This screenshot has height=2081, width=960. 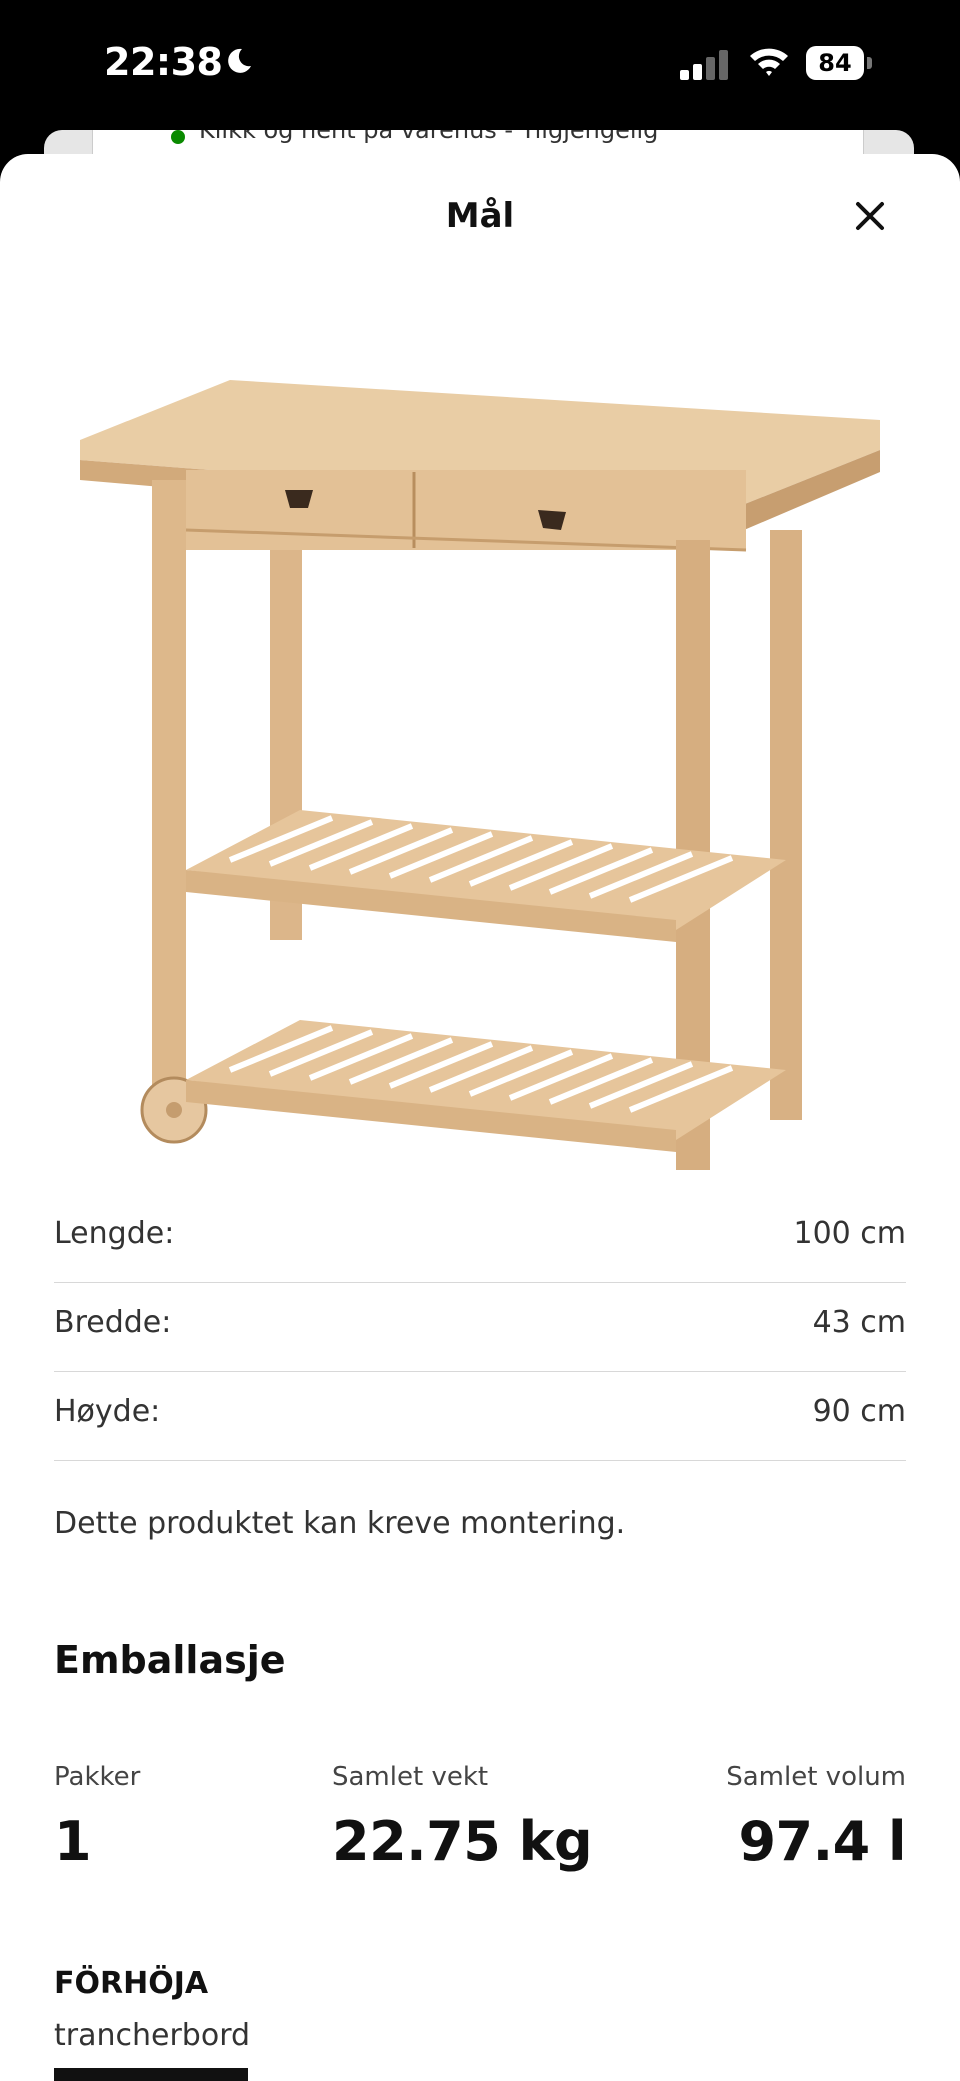 What do you see at coordinates (340, 1523) in the screenshot?
I see `assembly-note: Dette produktet kan kreve montering.` at bounding box center [340, 1523].